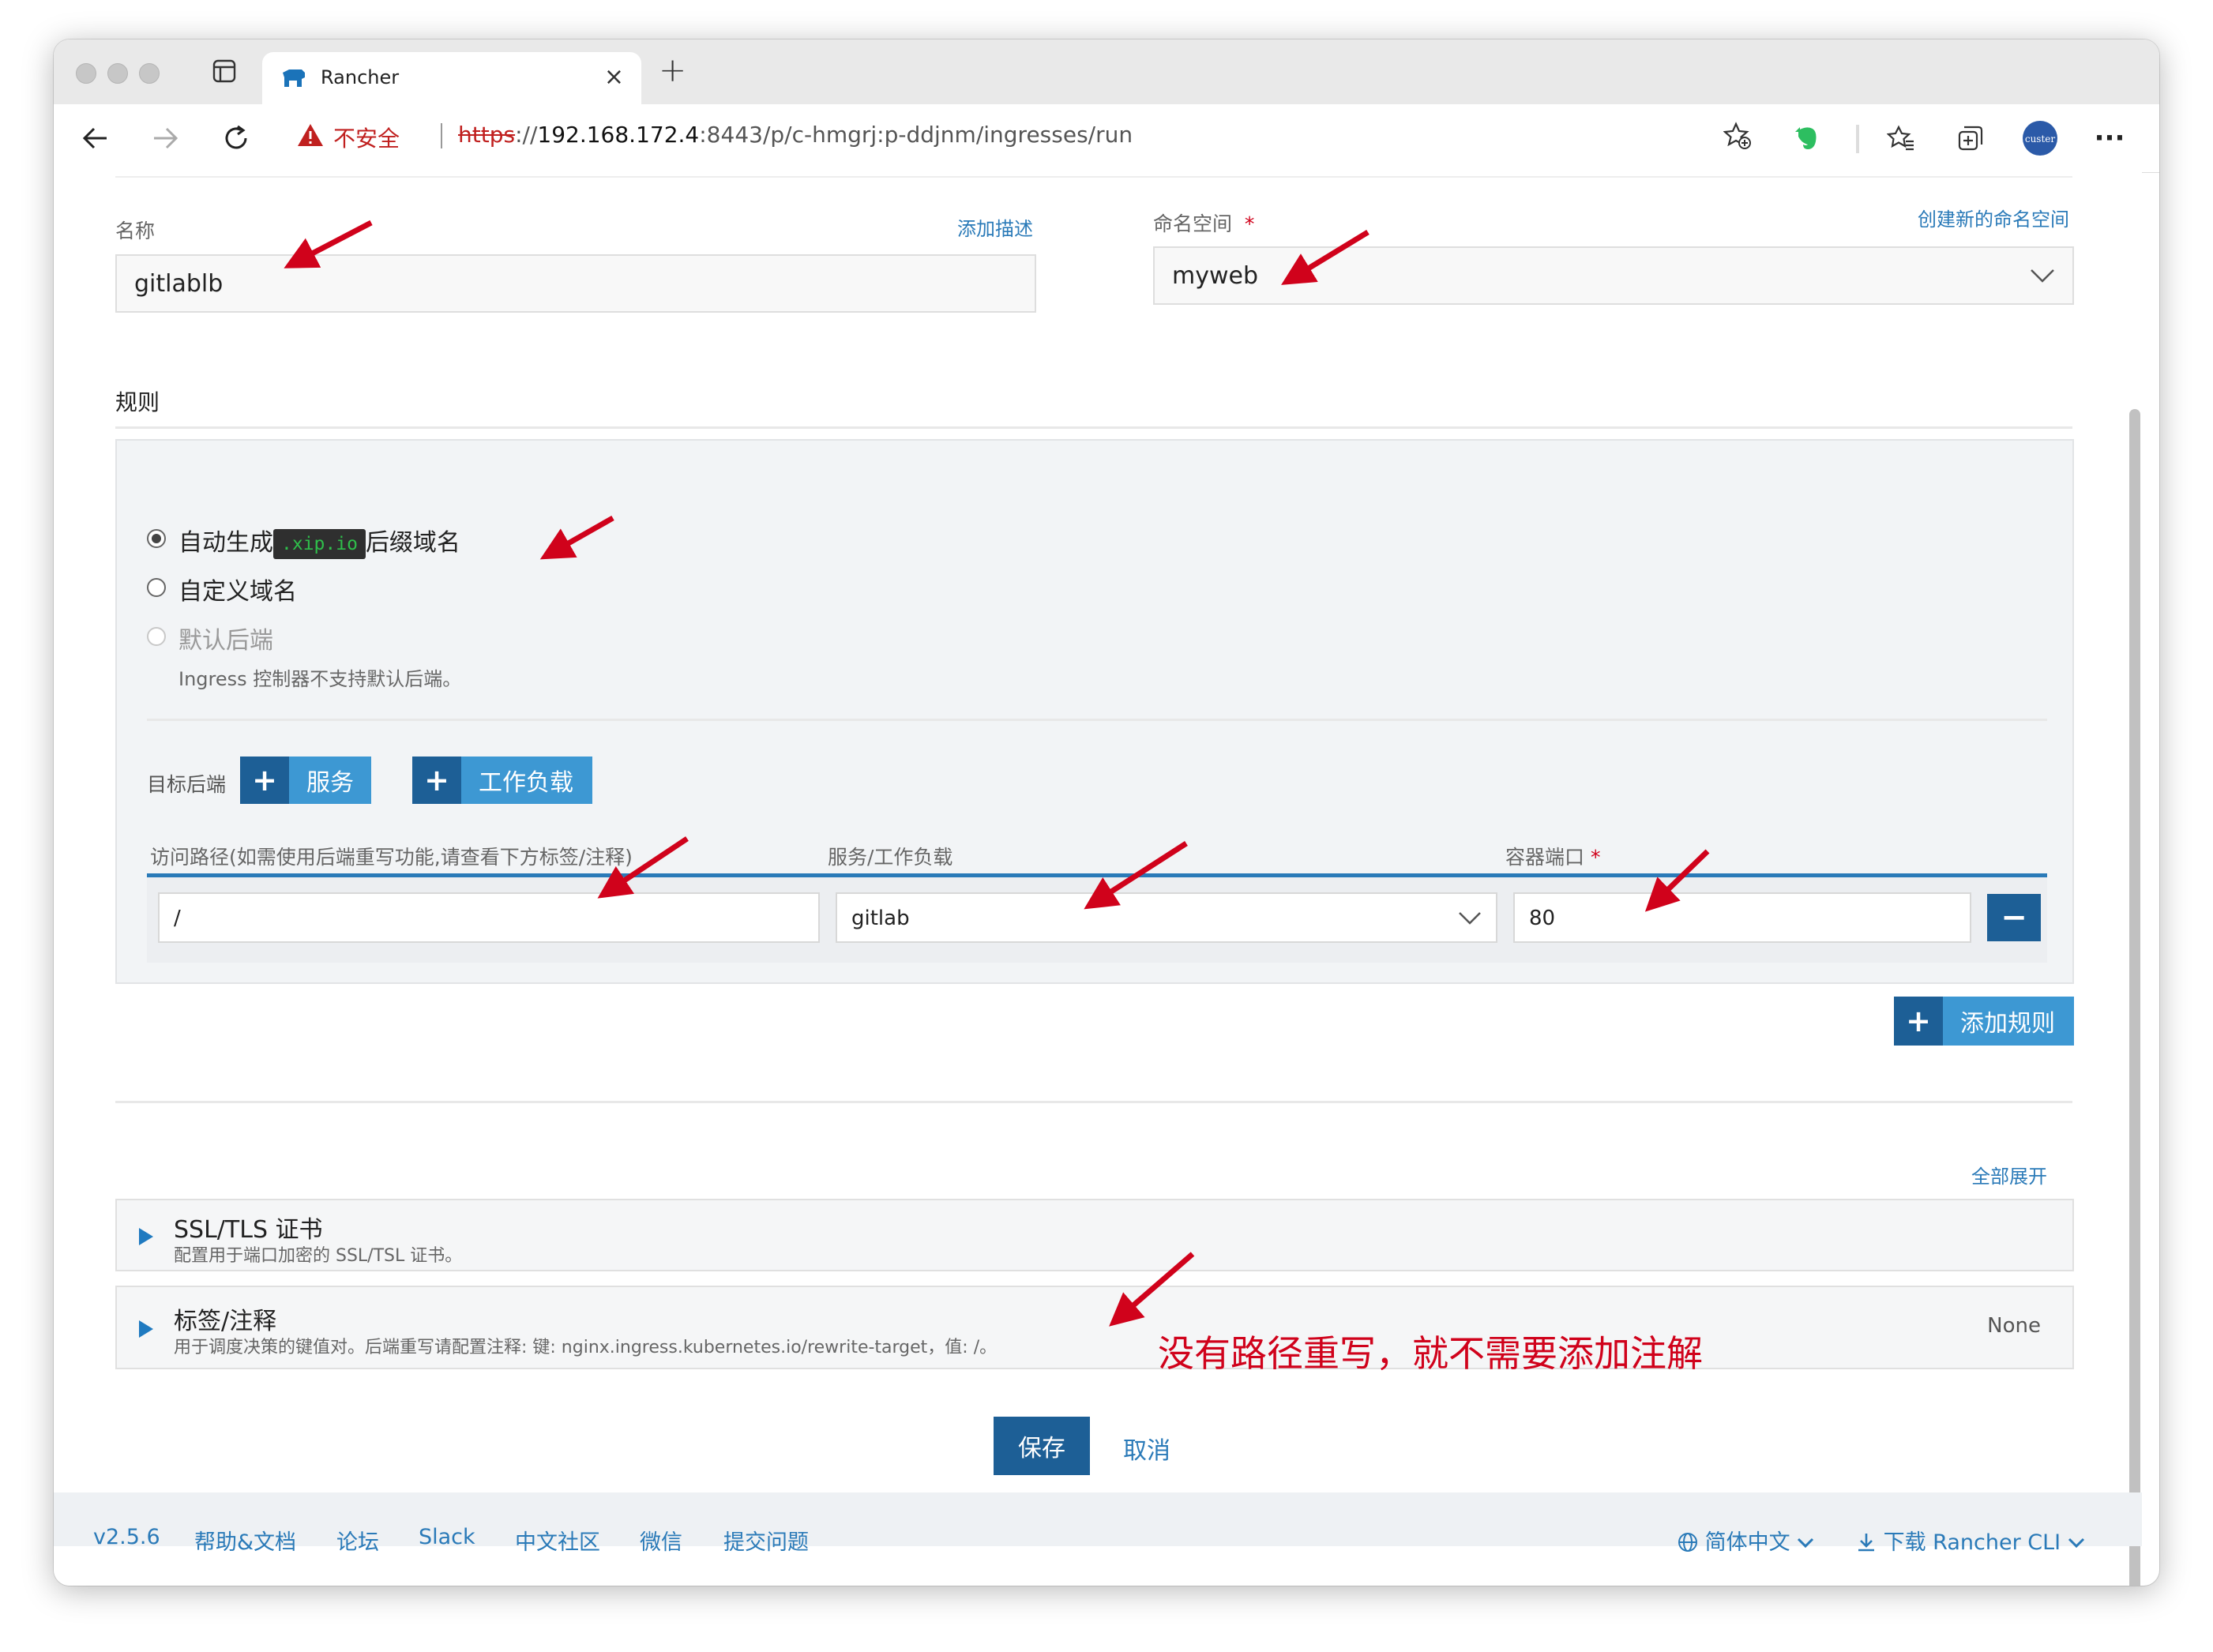  Describe the element at coordinates (225, 641) in the screenshot. I see `radio-default-backend-label: 默认后端` at that location.